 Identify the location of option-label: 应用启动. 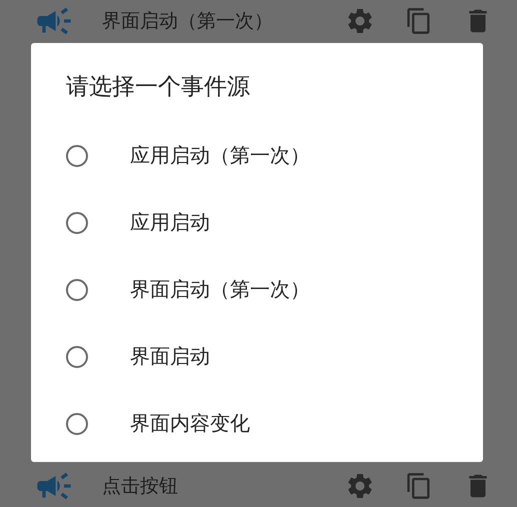
(170, 222).